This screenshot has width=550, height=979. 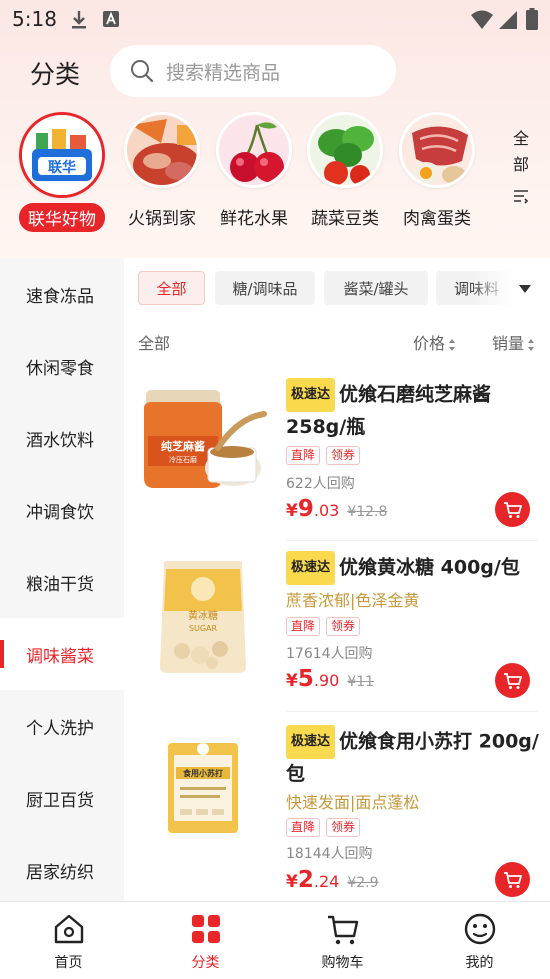 I want to click on category-label: 联华好物, so click(x=62, y=217).